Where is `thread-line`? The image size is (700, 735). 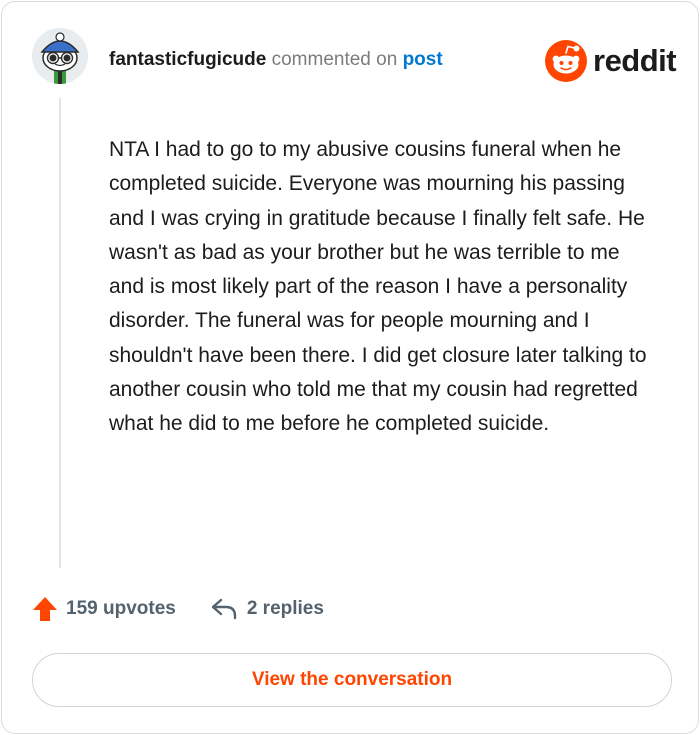
thread-line is located at coordinates (60, 333).